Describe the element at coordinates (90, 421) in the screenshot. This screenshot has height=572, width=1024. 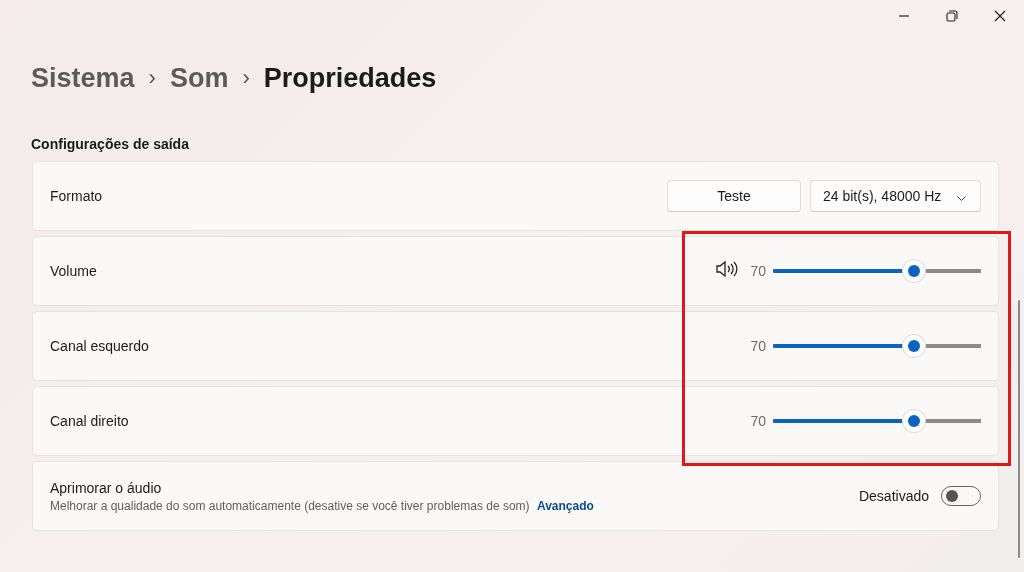
I see `setting-label: Canal direito` at that location.